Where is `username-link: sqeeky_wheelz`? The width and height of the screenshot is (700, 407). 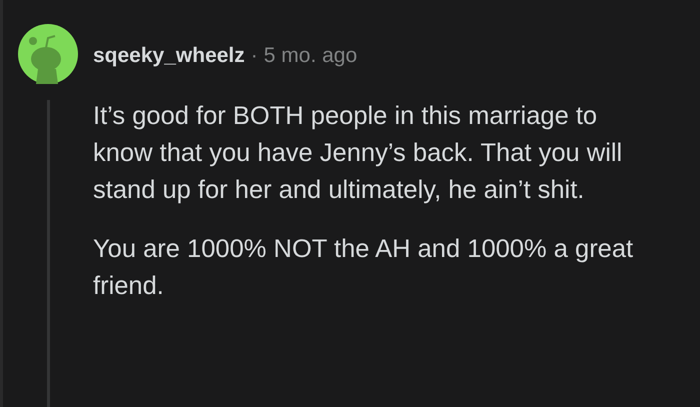 username-link: sqeeky_wheelz is located at coordinates (169, 56).